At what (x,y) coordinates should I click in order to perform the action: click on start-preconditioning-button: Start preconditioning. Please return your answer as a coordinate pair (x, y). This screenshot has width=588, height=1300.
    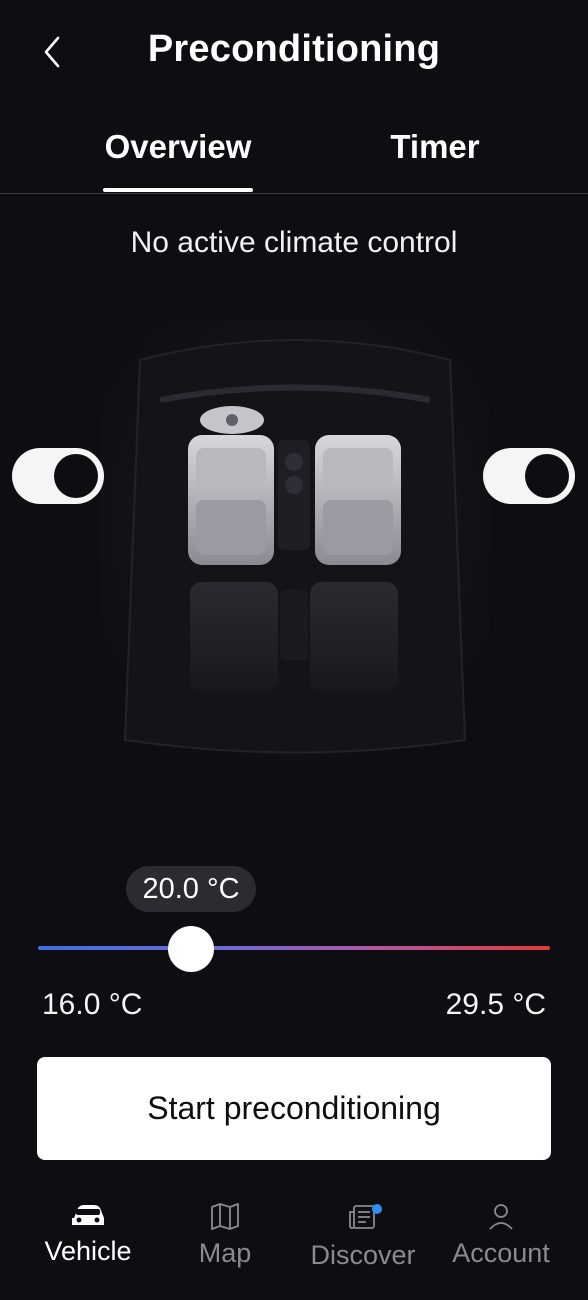
    Looking at the image, I should click on (294, 1108).